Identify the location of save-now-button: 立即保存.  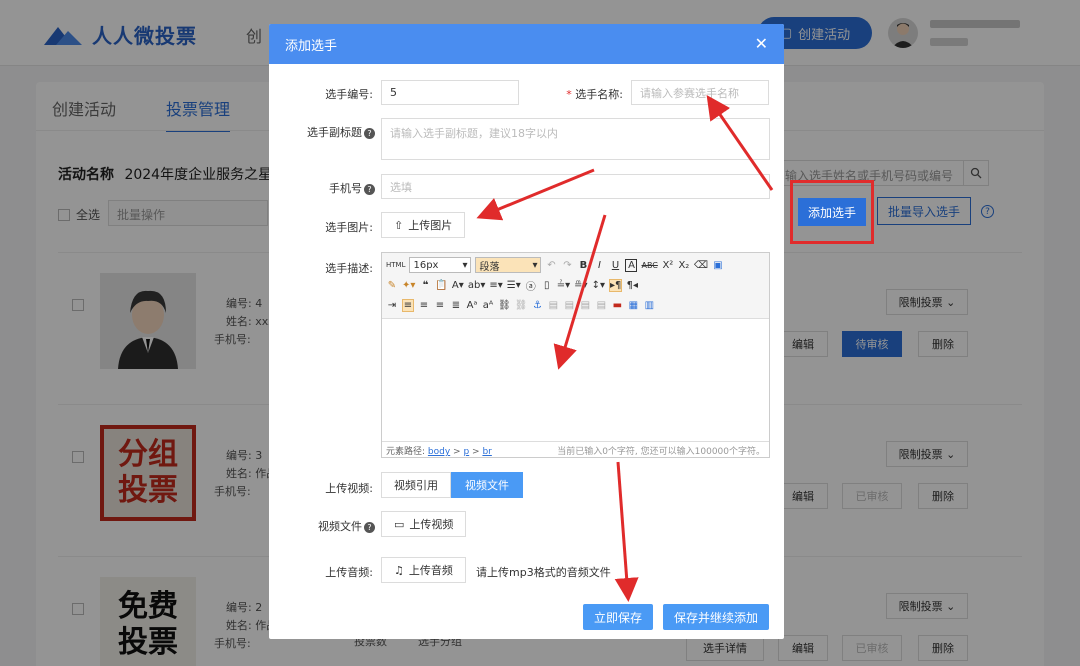
(618, 617).